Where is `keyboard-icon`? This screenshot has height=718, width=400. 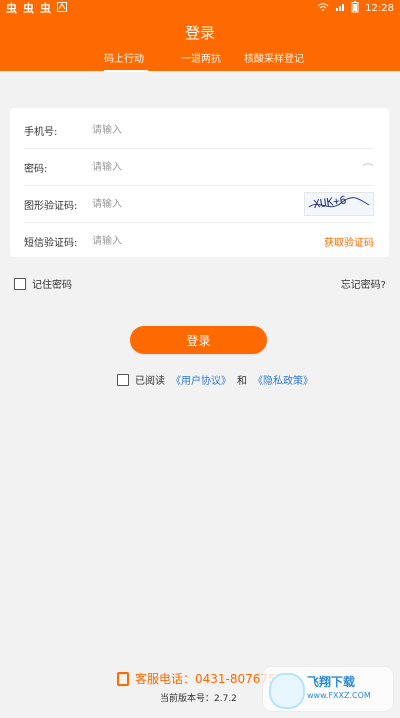 keyboard-icon is located at coordinates (62, 8).